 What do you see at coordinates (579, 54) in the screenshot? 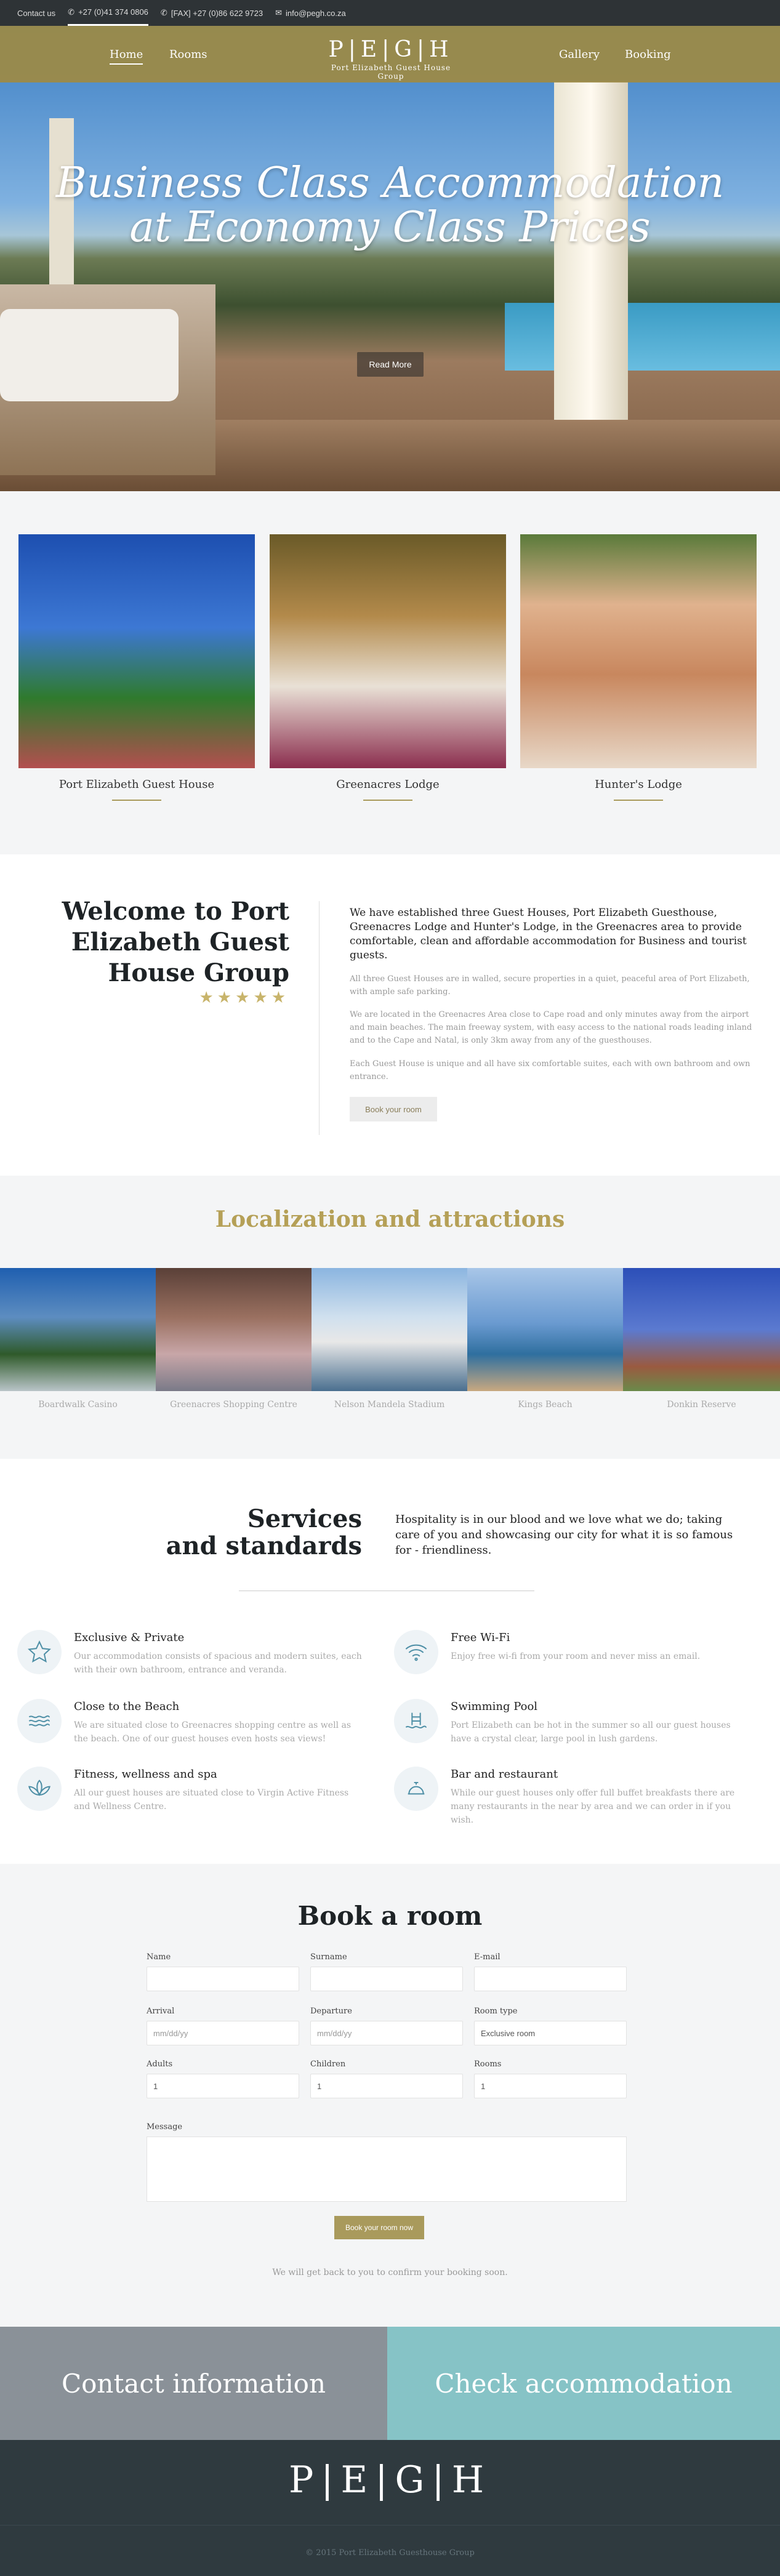
I see `nav-gallery: Gallery` at bounding box center [579, 54].